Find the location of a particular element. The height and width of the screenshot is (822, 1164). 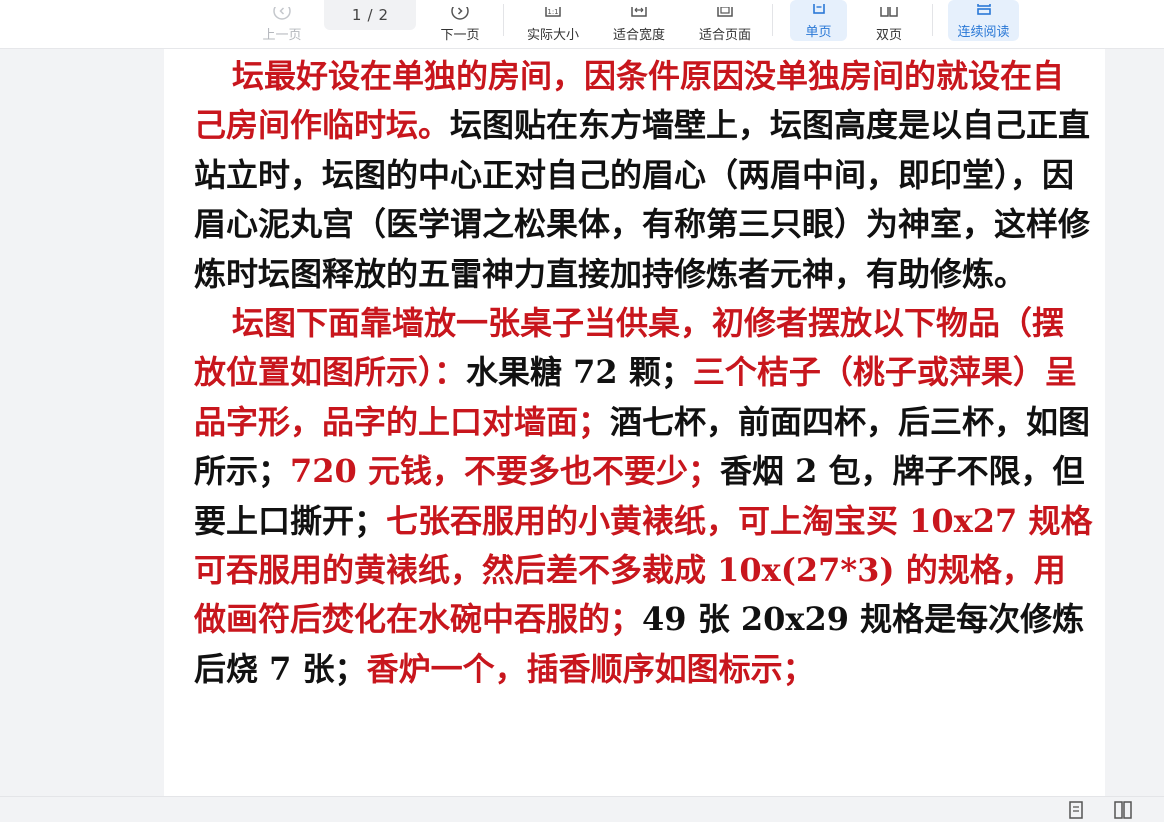

text-run-red: 香炉一个，插香顺序如图标示； is located at coordinates (590, 668).